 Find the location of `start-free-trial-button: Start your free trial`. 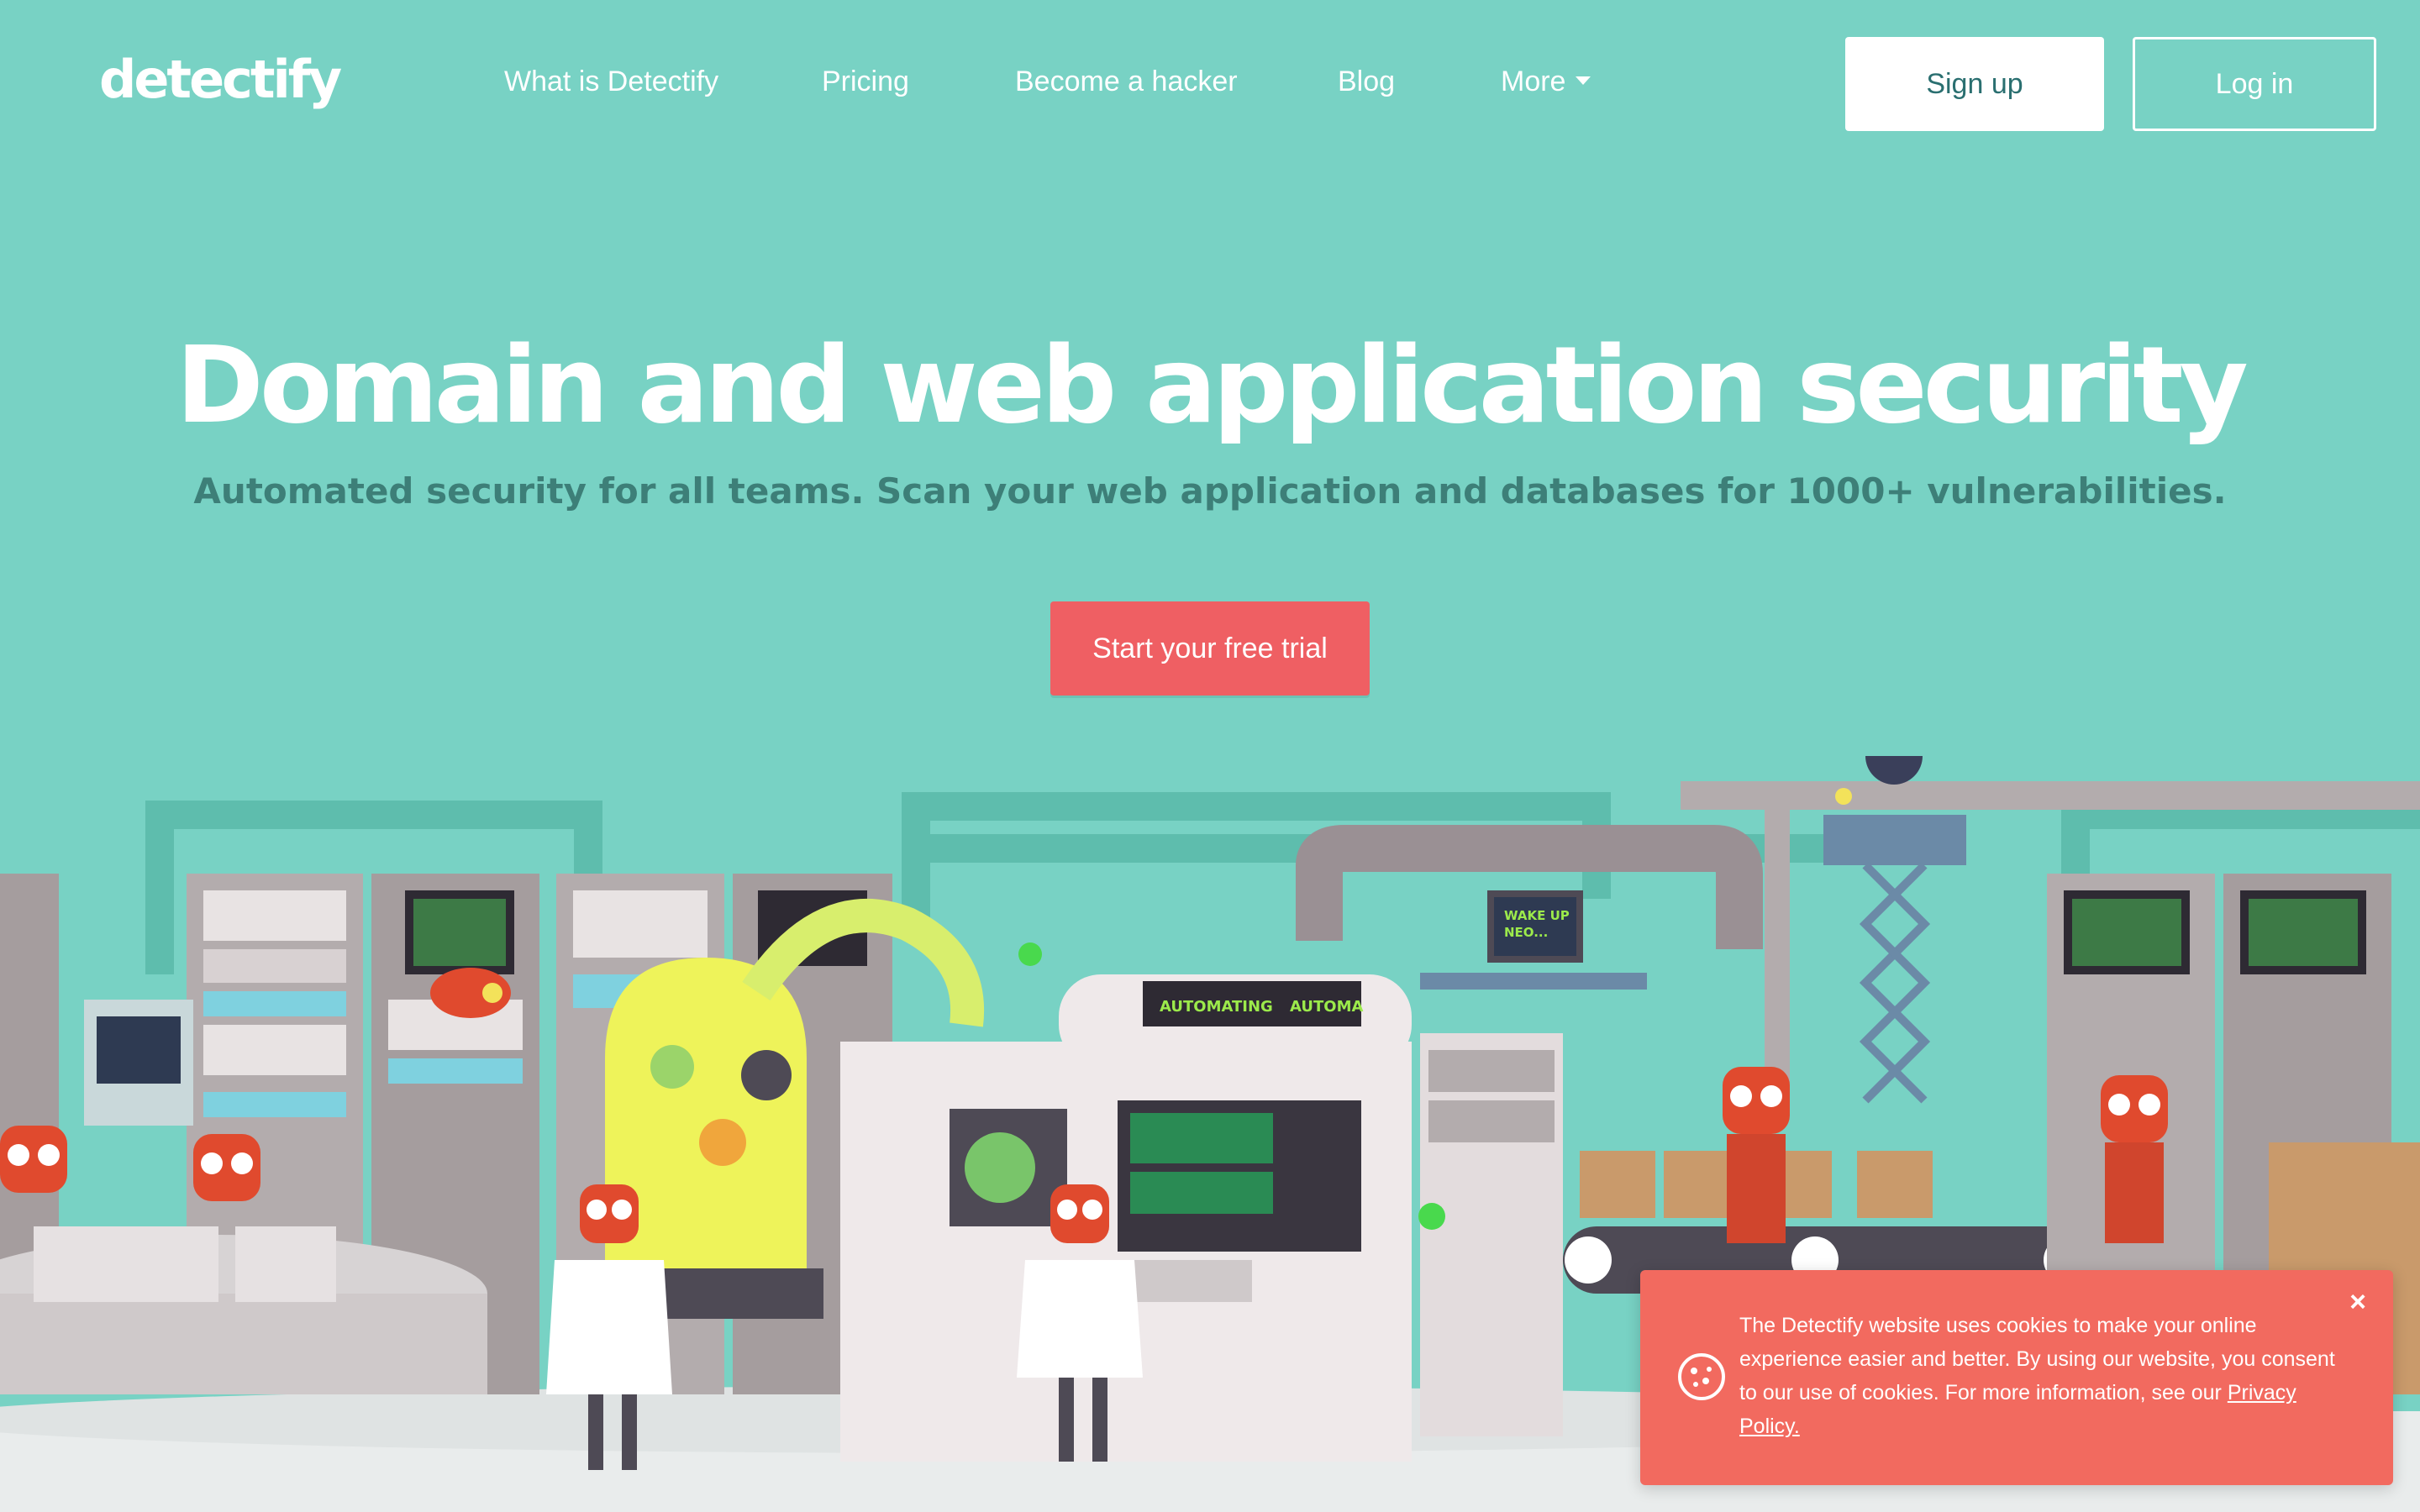

start-free-trial-button: Start your free trial is located at coordinates (1210, 648).